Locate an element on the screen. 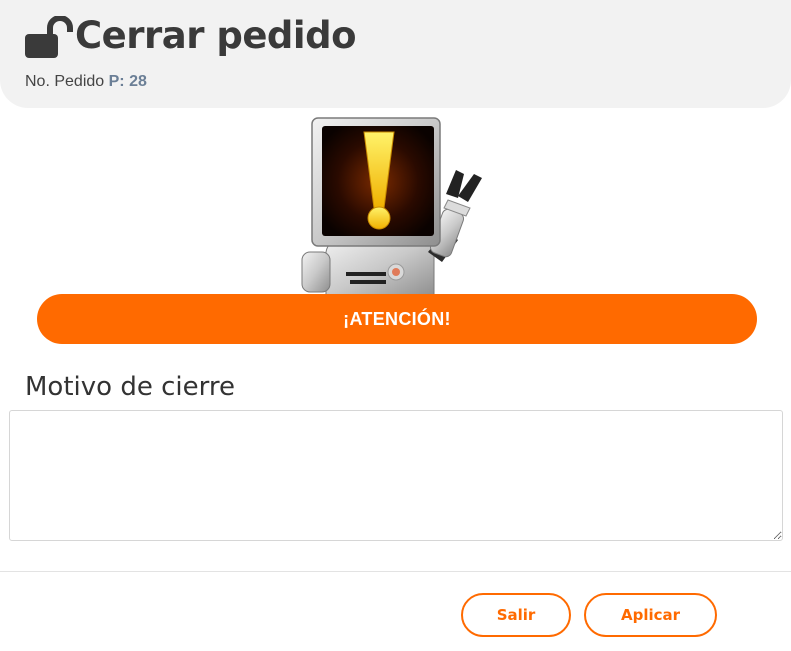 Image resolution: width=791 pixels, height=651 pixels. order-number: No. Pedido P: 28 is located at coordinates (86, 82).